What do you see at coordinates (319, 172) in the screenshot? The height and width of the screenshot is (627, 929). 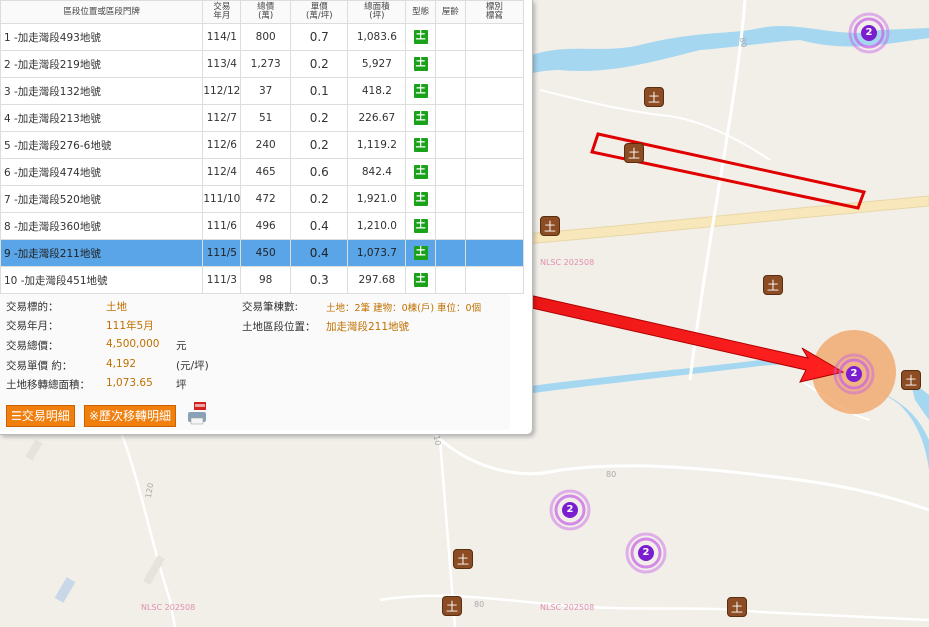 I see `cell-unit-price: 0.6` at bounding box center [319, 172].